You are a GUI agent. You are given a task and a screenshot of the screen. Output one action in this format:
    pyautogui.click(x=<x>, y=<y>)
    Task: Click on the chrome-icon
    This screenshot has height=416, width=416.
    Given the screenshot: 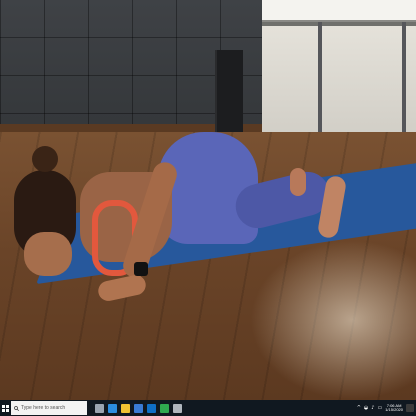 What is the action you would take?
    pyautogui.click(x=164, y=408)
    